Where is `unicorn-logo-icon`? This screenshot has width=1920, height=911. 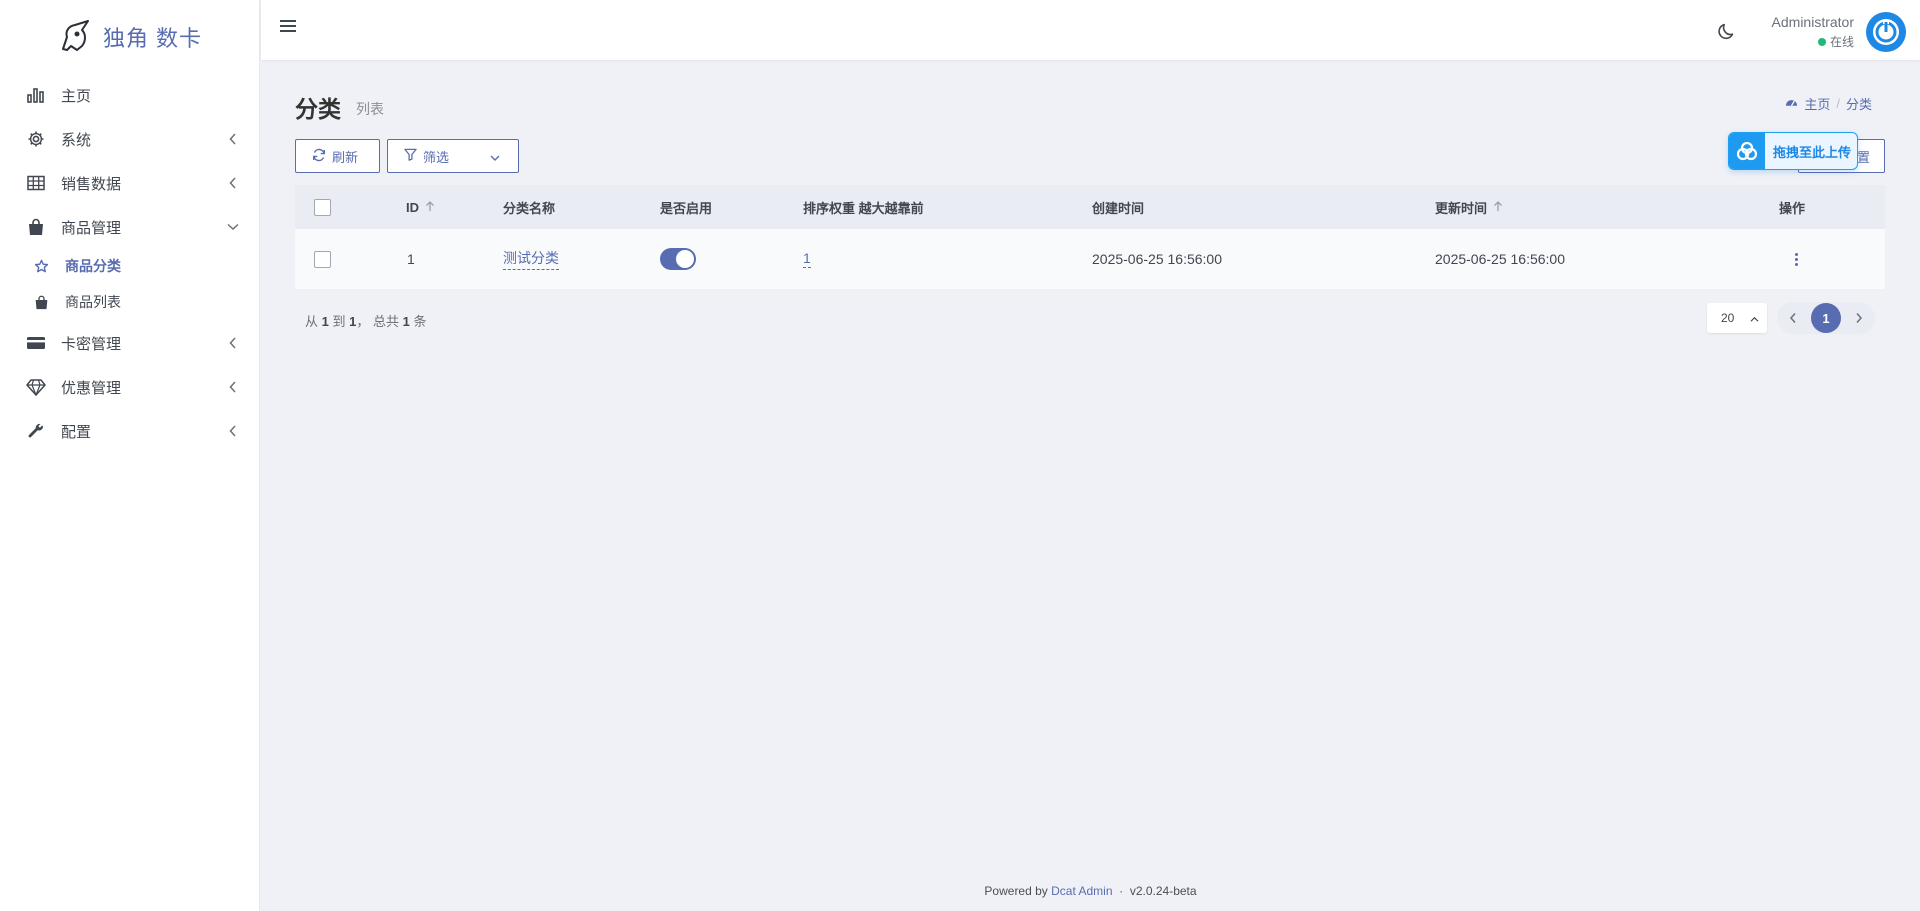 unicorn-logo-icon is located at coordinates (75, 37).